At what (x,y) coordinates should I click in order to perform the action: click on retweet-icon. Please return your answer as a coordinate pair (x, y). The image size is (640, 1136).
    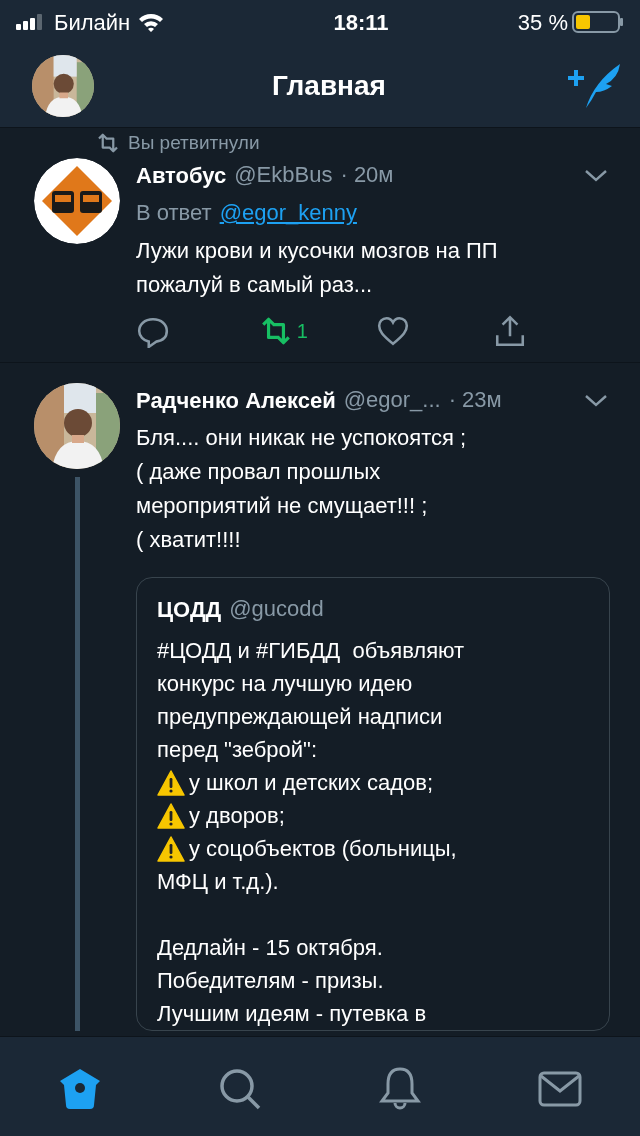
    Looking at the image, I should click on (108, 143).